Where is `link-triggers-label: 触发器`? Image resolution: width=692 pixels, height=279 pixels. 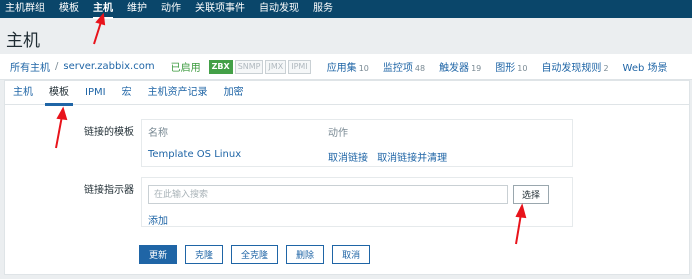
link-triggers-label: 触发器 is located at coordinates (454, 68).